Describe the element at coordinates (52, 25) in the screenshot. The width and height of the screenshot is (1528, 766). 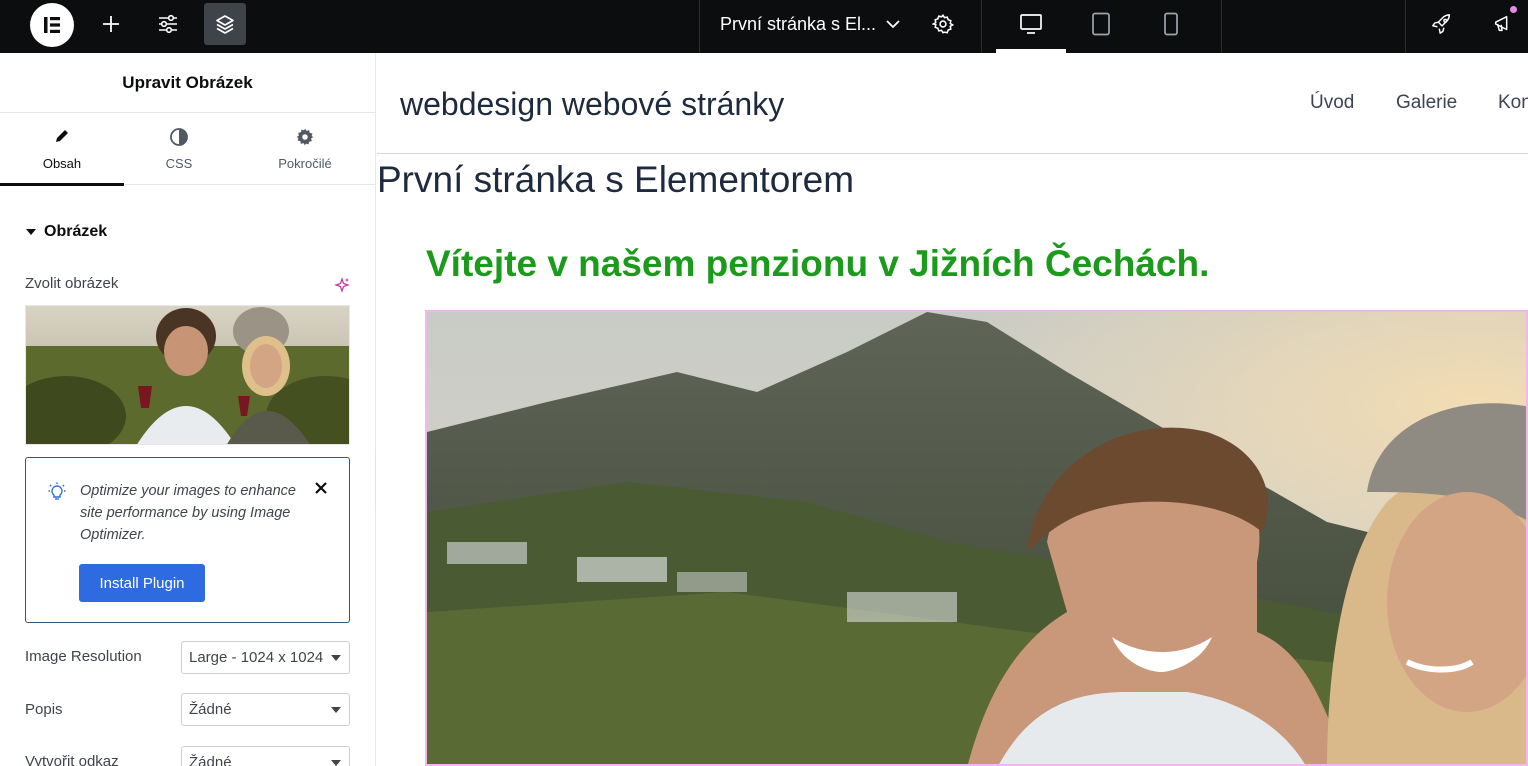
I see `elementor-logo-icon` at that location.